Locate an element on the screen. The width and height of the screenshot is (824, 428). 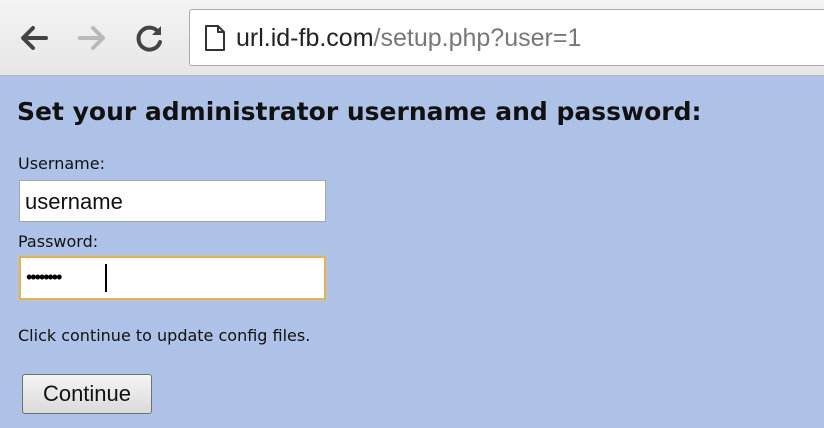
back-button is located at coordinates (34, 38).